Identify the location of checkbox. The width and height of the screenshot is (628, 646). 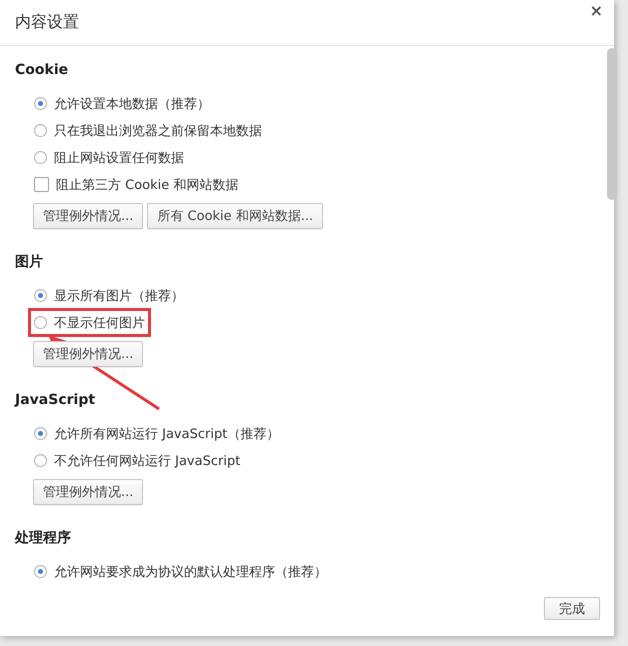
(41, 184).